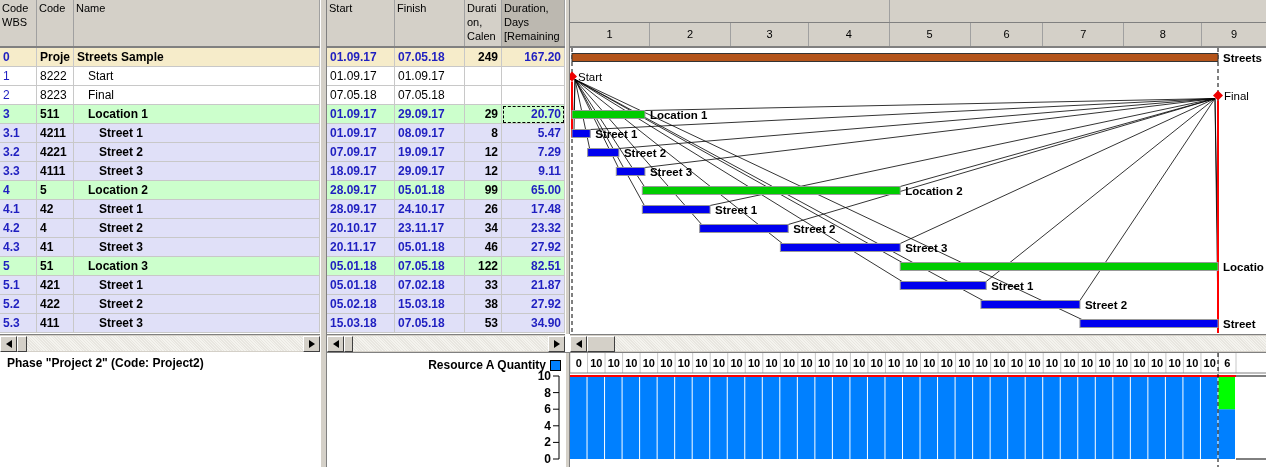 The image size is (1266, 467). Describe the element at coordinates (678, 114) in the screenshot. I see `bar-label: Location 1` at that location.